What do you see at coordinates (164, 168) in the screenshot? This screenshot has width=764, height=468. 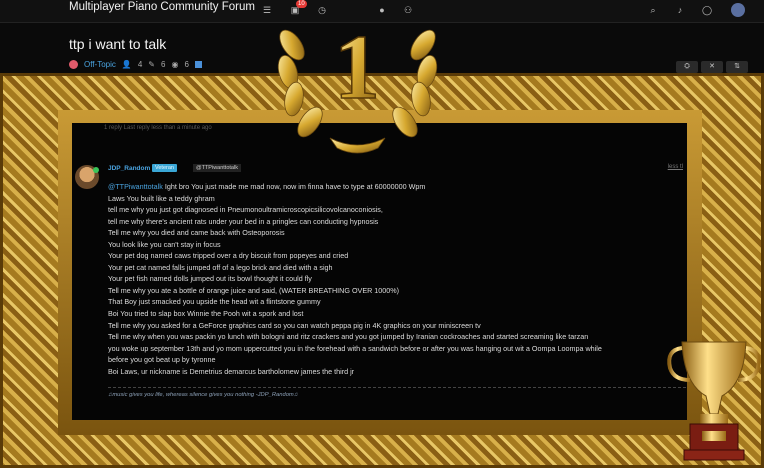 I see `group-badge: Veteran` at bounding box center [164, 168].